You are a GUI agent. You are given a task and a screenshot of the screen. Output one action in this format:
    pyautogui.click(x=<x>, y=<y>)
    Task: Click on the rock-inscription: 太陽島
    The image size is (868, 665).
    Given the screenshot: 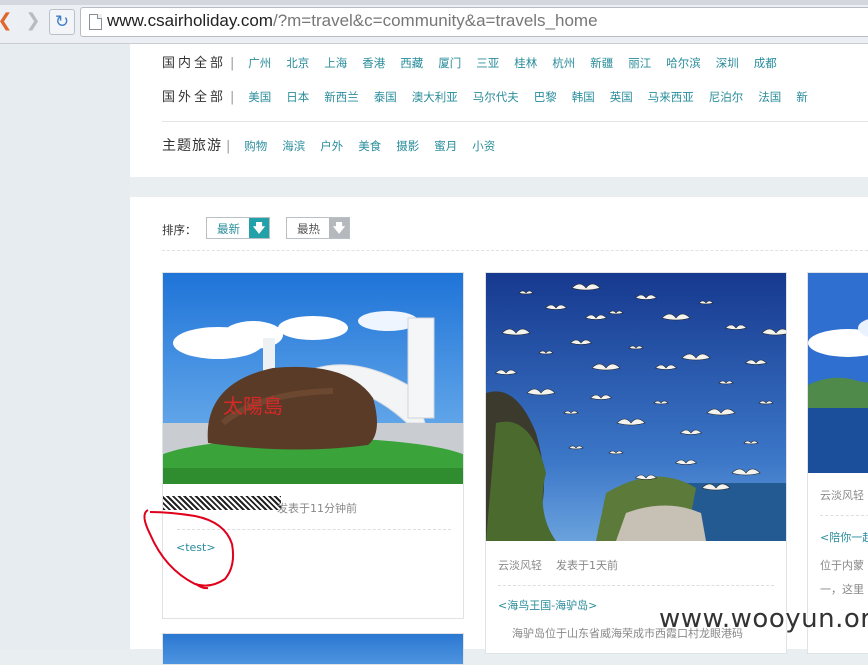 What is the action you would take?
    pyautogui.click(x=253, y=406)
    